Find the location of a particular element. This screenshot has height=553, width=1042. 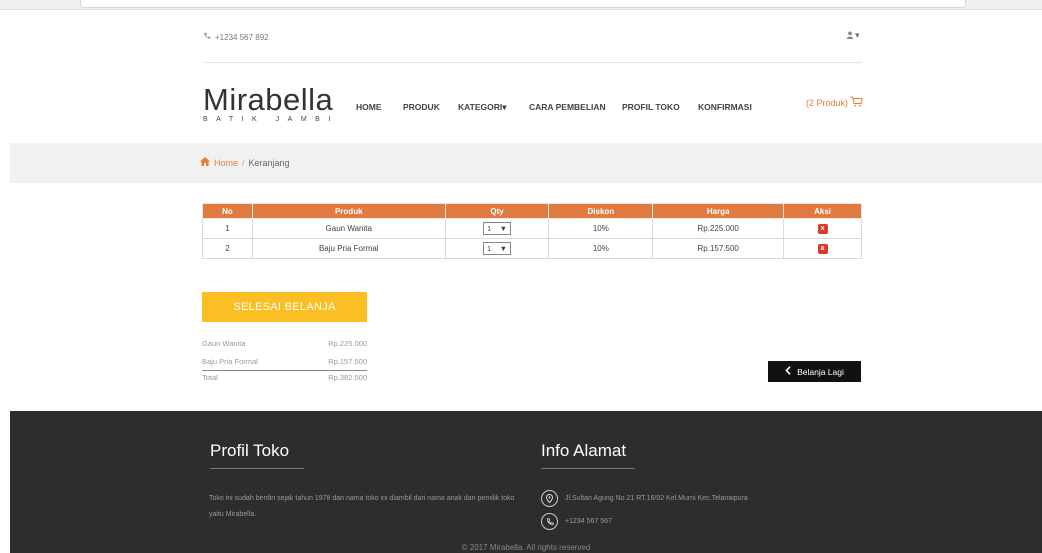

phone-number: +1234 567 892 is located at coordinates (242, 37).